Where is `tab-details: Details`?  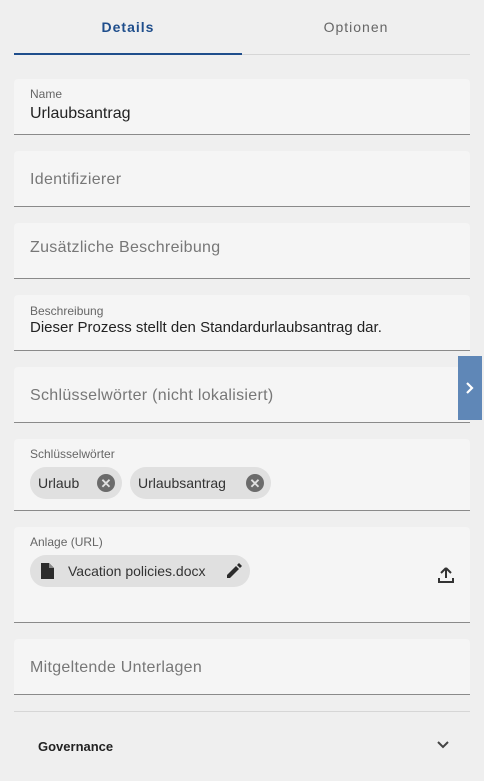
tab-details: Details is located at coordinates (128, 27).